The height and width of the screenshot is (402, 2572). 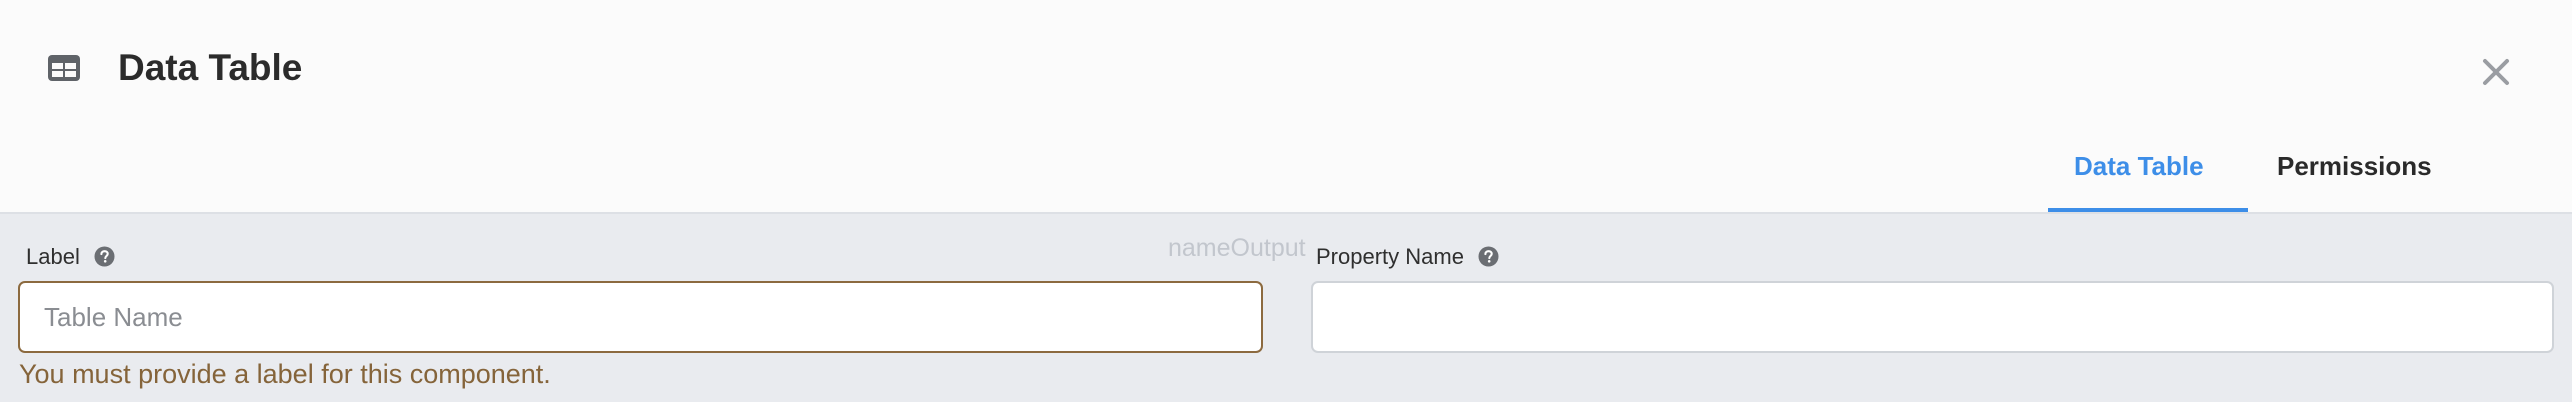 What do you see at coordinates (2148, 210) in the screenshot?
I see `active-tab-indicator` at bounding box center [2148, 210].